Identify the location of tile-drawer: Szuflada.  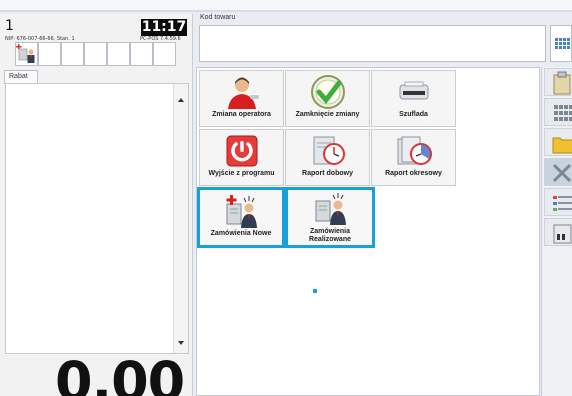
(413, 98).